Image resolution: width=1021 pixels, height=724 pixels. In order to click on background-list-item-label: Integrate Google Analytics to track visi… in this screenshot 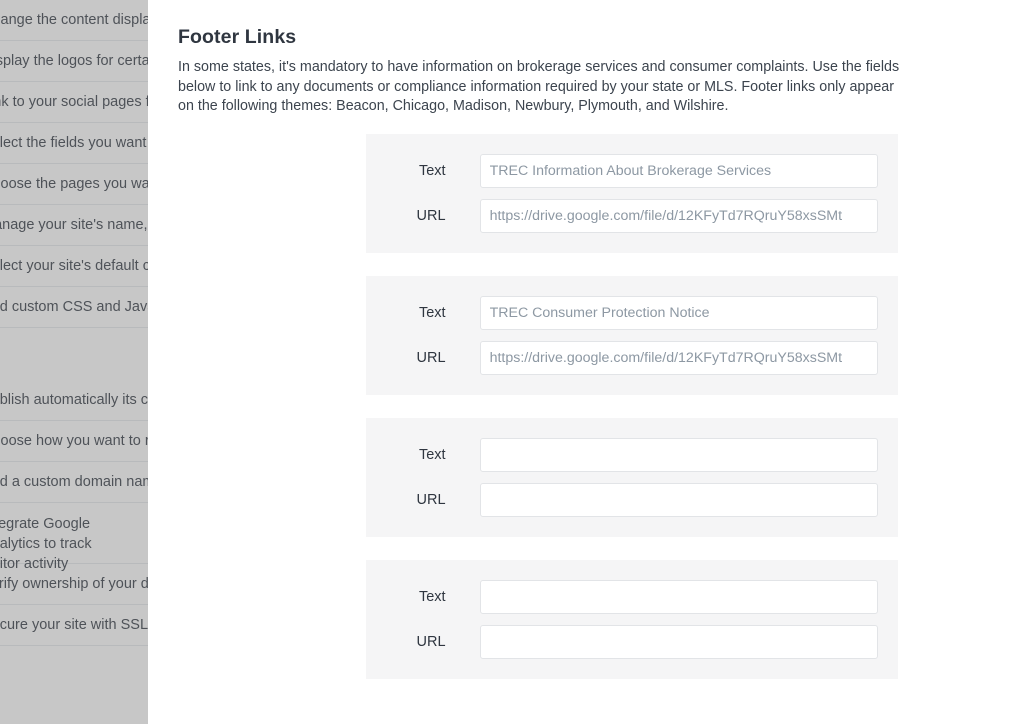, I will do `click(46, 544)`.